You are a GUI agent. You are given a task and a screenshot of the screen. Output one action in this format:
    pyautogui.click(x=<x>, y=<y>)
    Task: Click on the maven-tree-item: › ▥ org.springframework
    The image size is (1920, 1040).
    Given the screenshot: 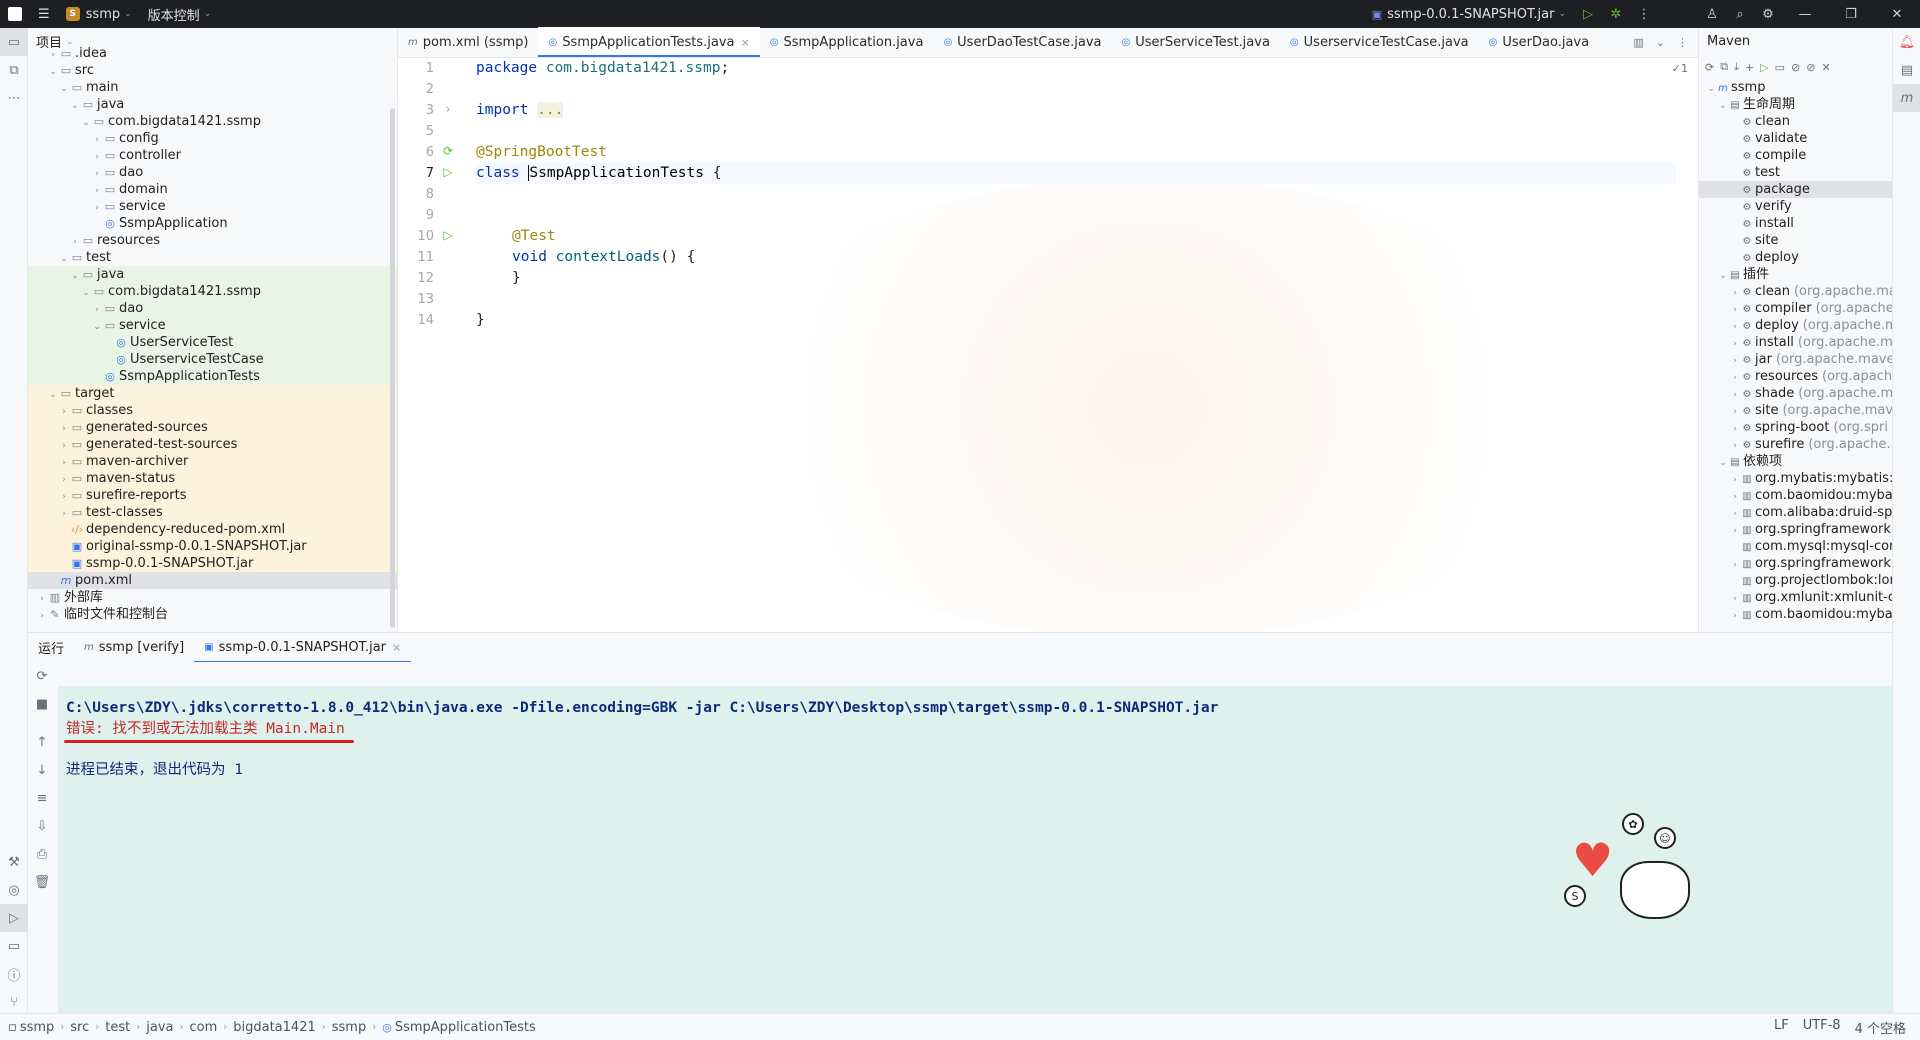 What is the action you would take?
    pyautogui.click(x=1795, y=563)
    